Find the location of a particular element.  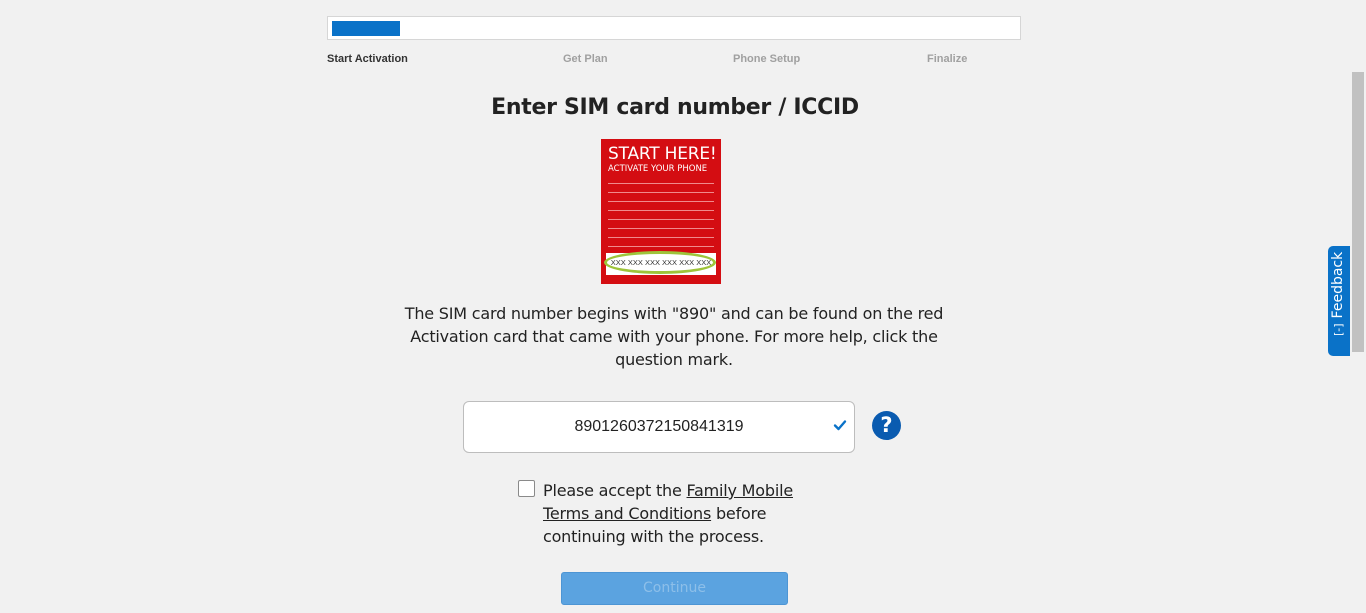

step-start-activation: Start Activation is located at coordinates (367, 59).